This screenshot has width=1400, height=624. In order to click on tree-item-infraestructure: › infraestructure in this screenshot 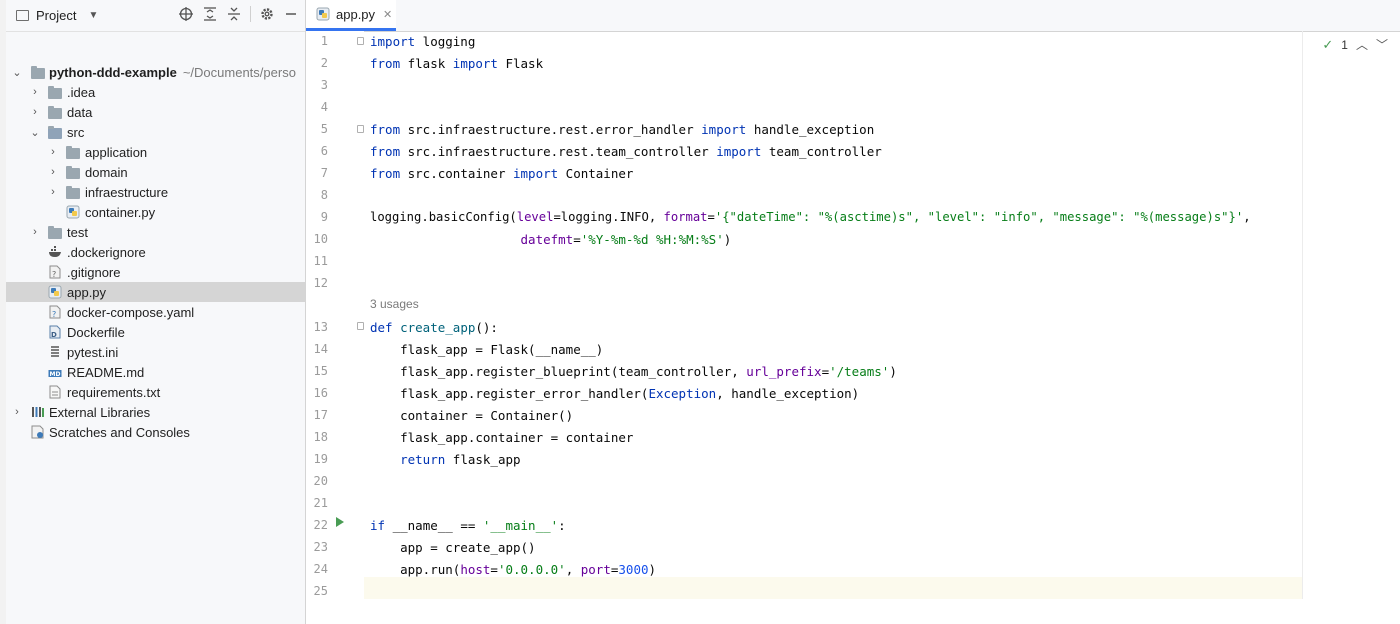, I will do `click(155, 192)`.